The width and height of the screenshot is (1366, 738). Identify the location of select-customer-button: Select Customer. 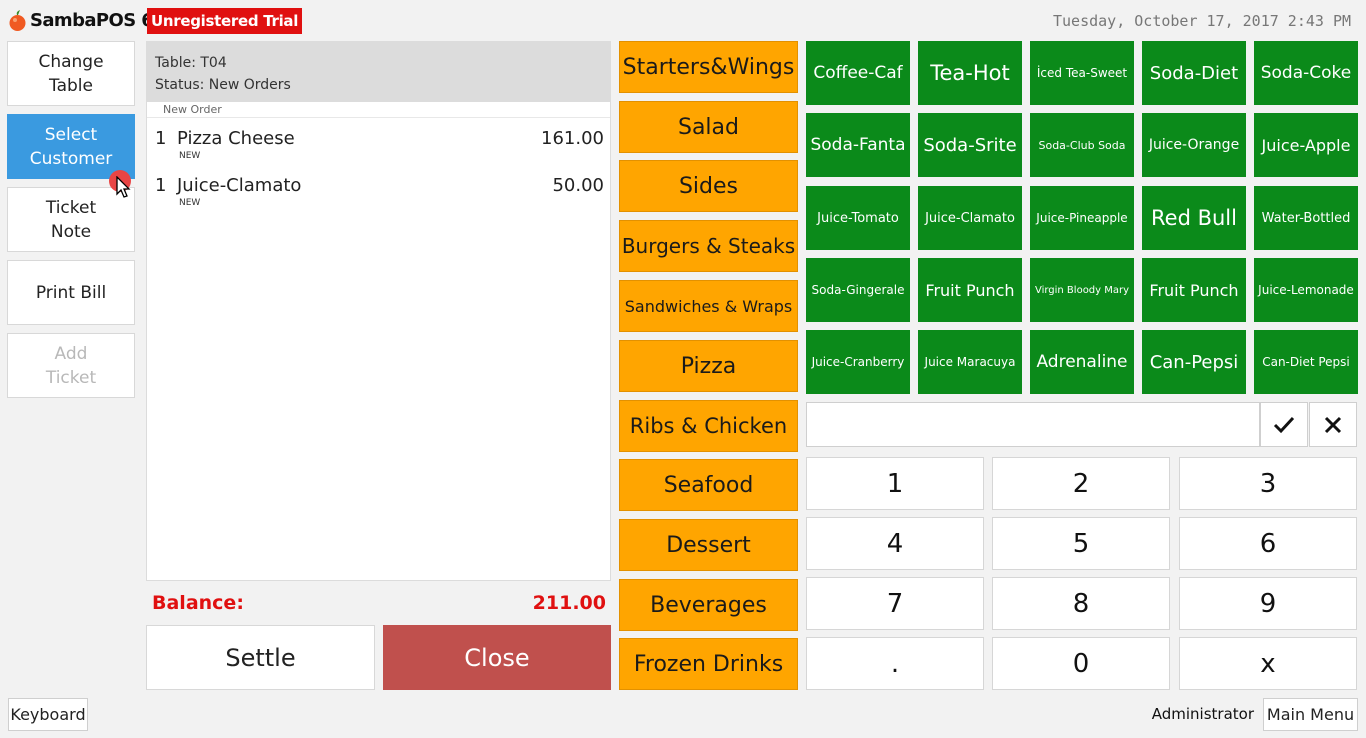
(71, 146).